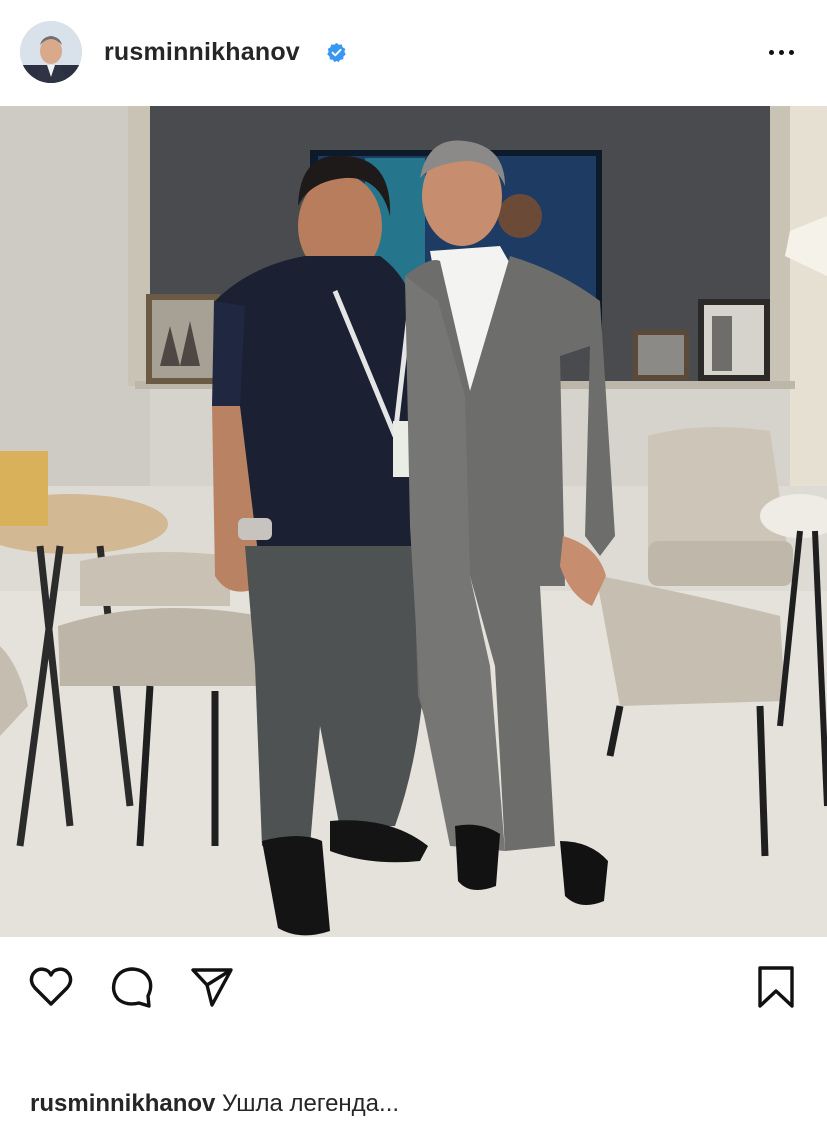 Image resolution: width=827 pixels, height=1131 pixels. I want to click on action-bar, so click(413, 982).